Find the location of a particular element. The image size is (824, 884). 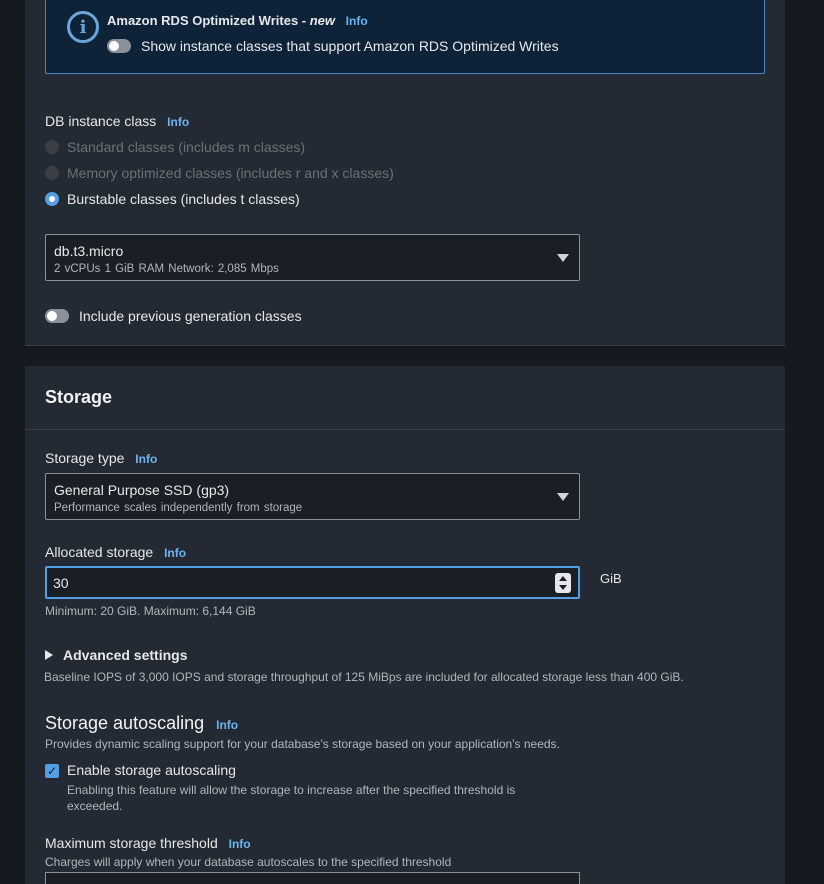

storage-section-header: Storage is located at coordinates (405, 398).